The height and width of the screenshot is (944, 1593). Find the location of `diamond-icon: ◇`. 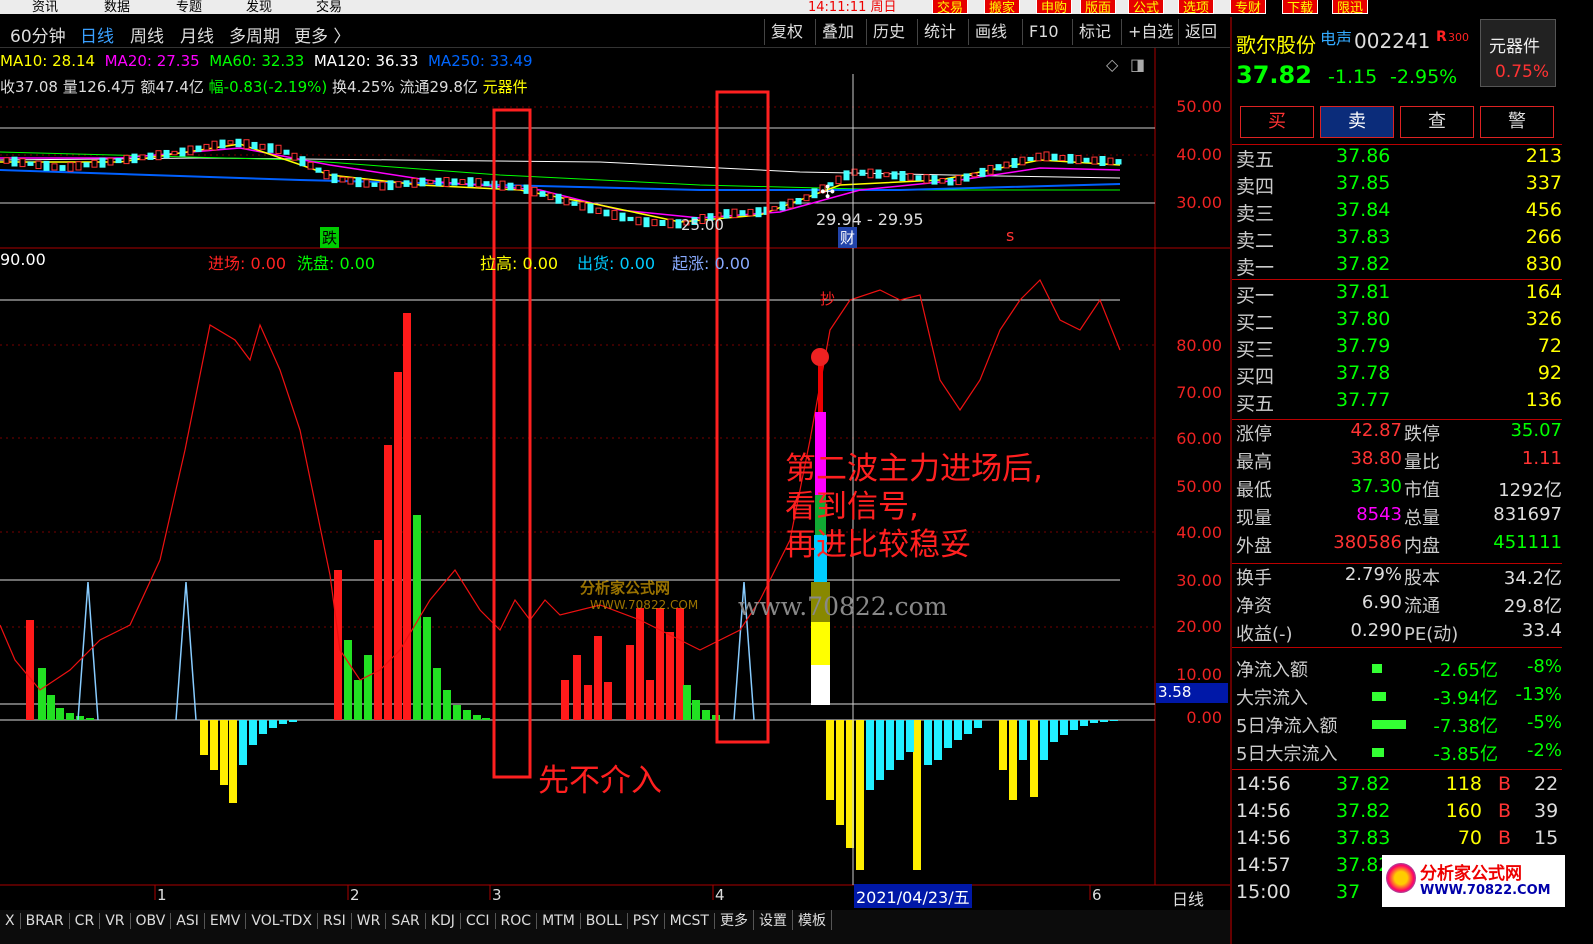

diamond-icon: ◇ is located at coordinates (1112, 64).